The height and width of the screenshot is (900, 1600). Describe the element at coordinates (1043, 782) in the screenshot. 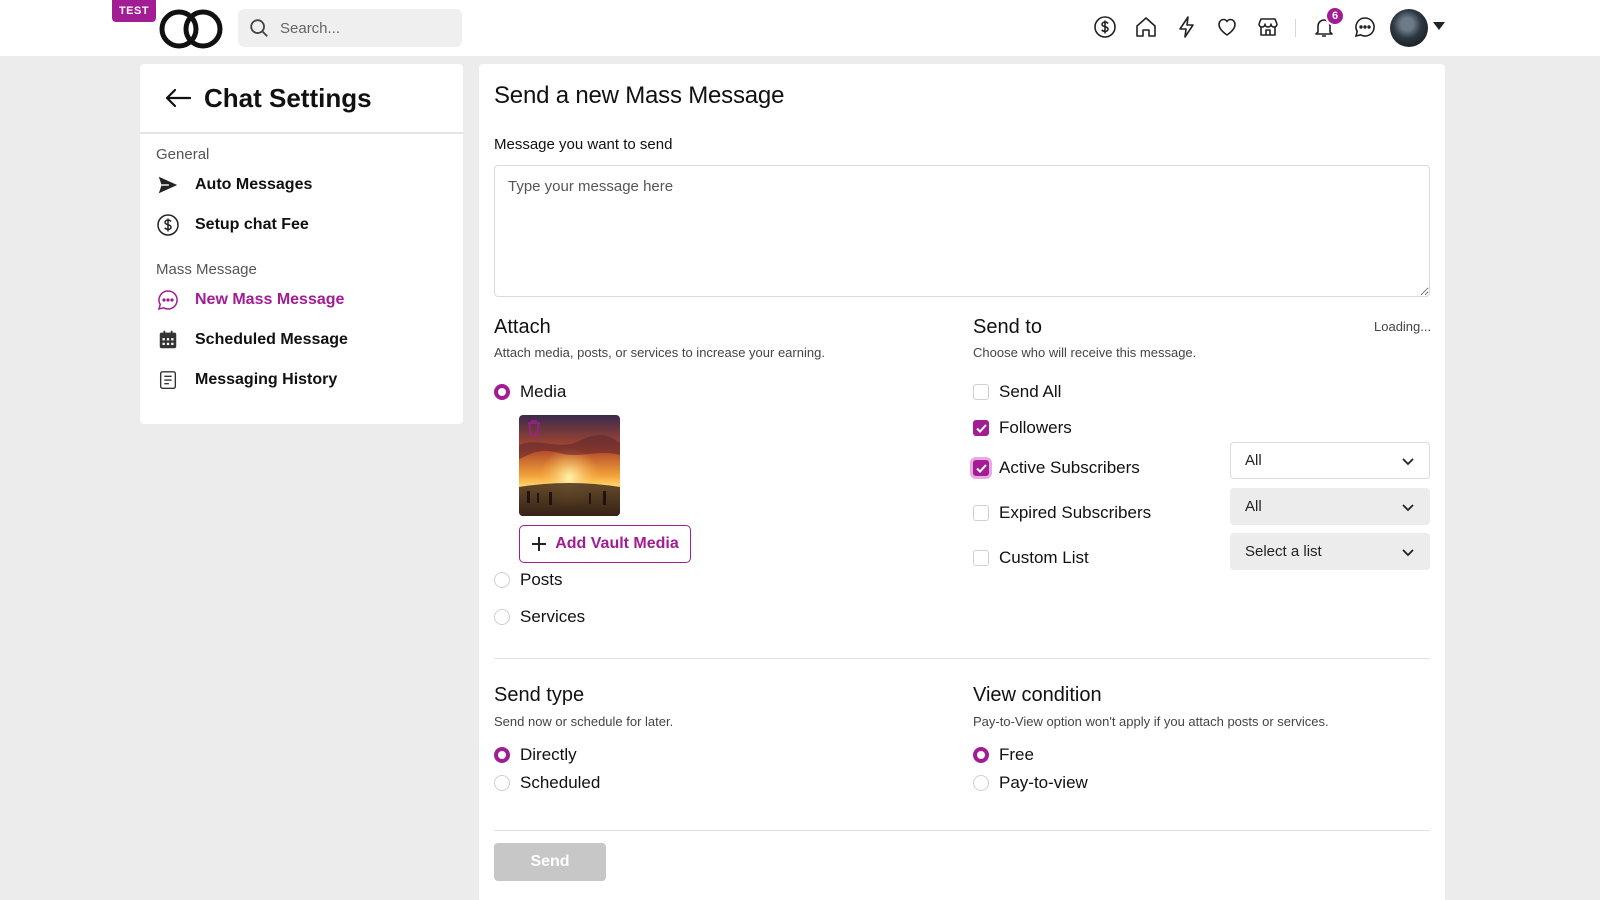

I see `option-label: Pay-to-view` at that location.